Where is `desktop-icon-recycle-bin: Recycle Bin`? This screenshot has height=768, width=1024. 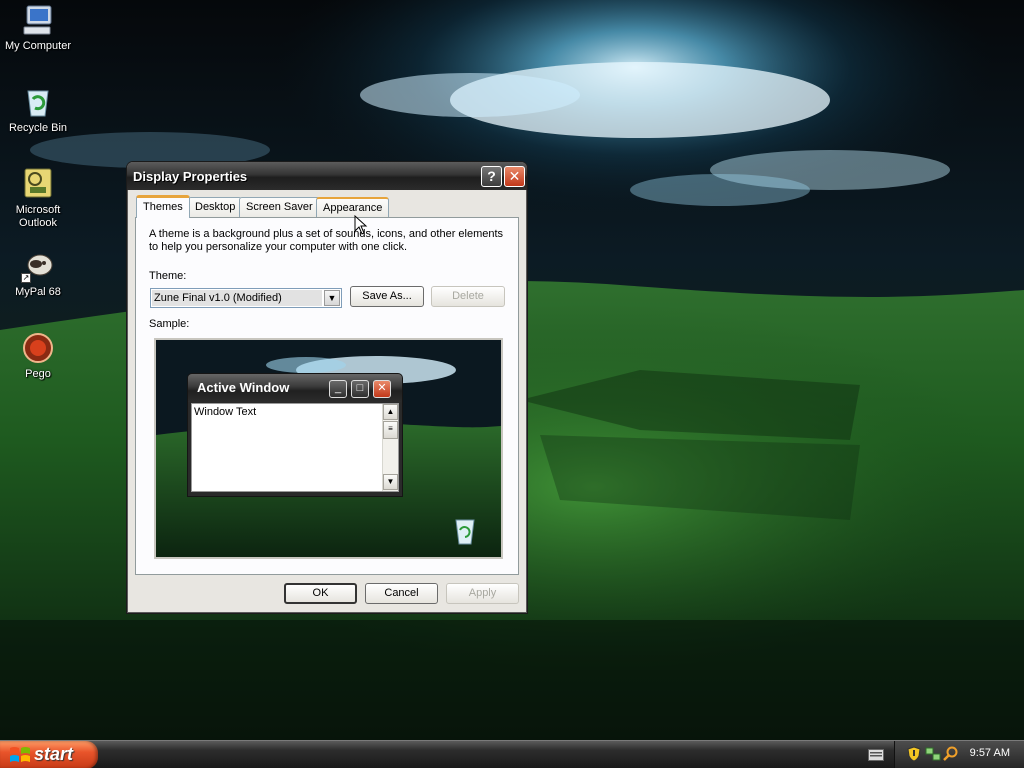 desktop-icon-recycle-bin: Recycle Bin is located at coordinates (38, 110).